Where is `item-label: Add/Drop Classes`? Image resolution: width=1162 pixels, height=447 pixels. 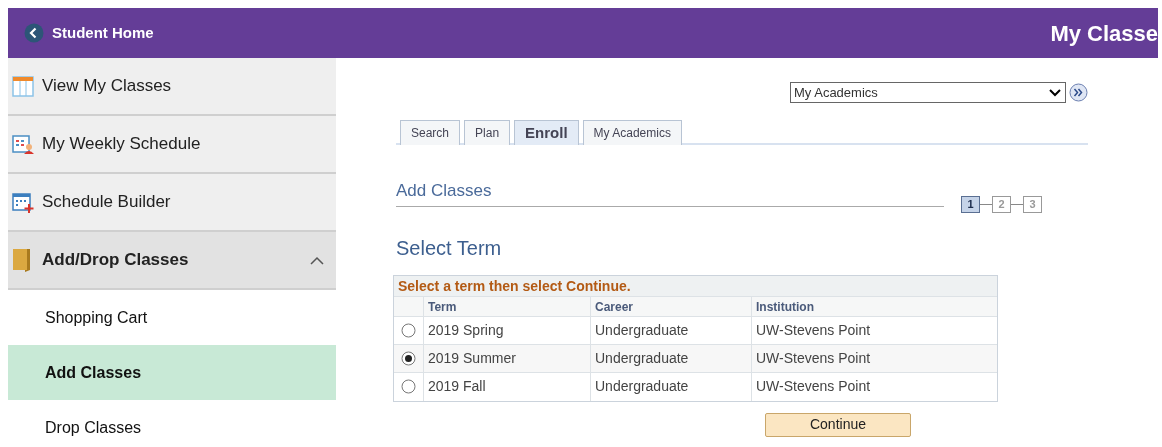
item-label: Add/Drop Classes is located at coordinates (116, 260).